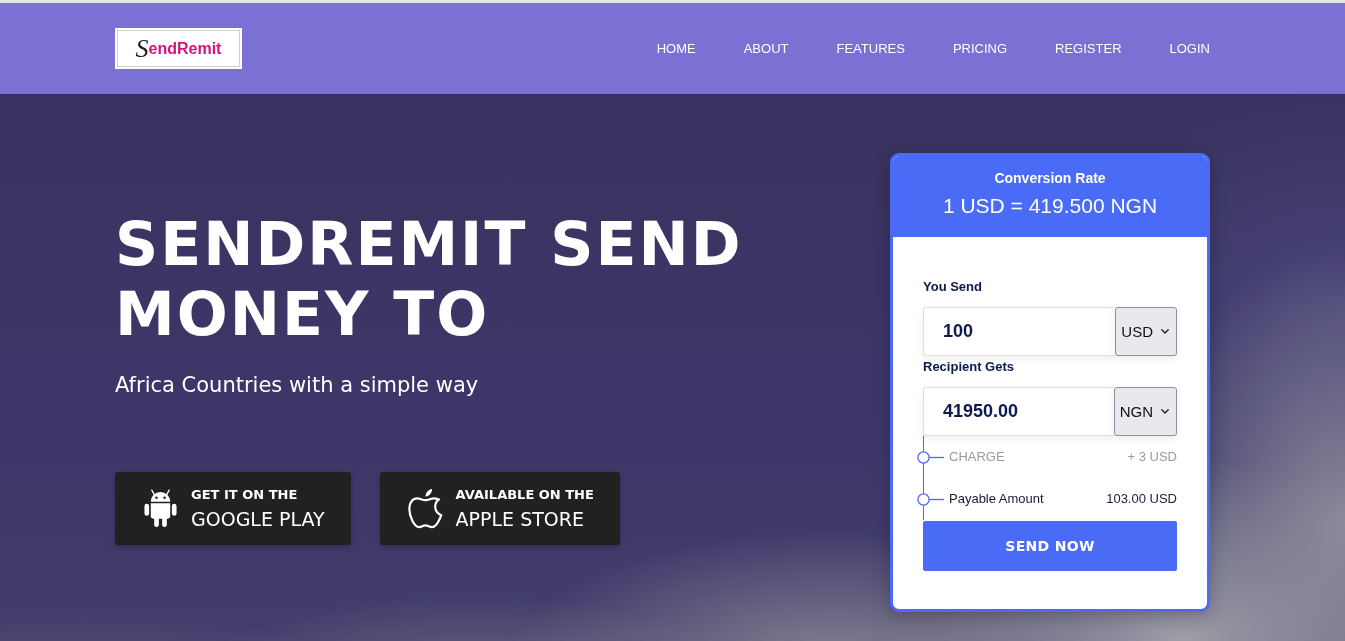 Image resolution: width=1345 pixels, height=641 pixels. What do you see at coordinates (499, 508) in the screenshot?
I see `store-button: AVAILABLE ON THE APPLE STORE` at bounding box center [499, 508].